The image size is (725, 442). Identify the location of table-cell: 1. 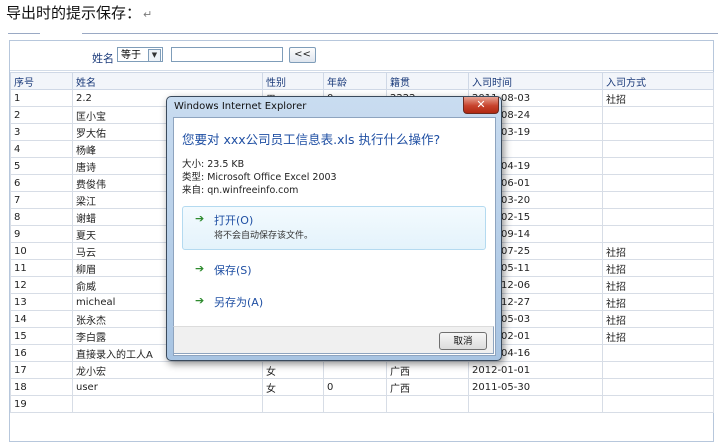
(41, 98).